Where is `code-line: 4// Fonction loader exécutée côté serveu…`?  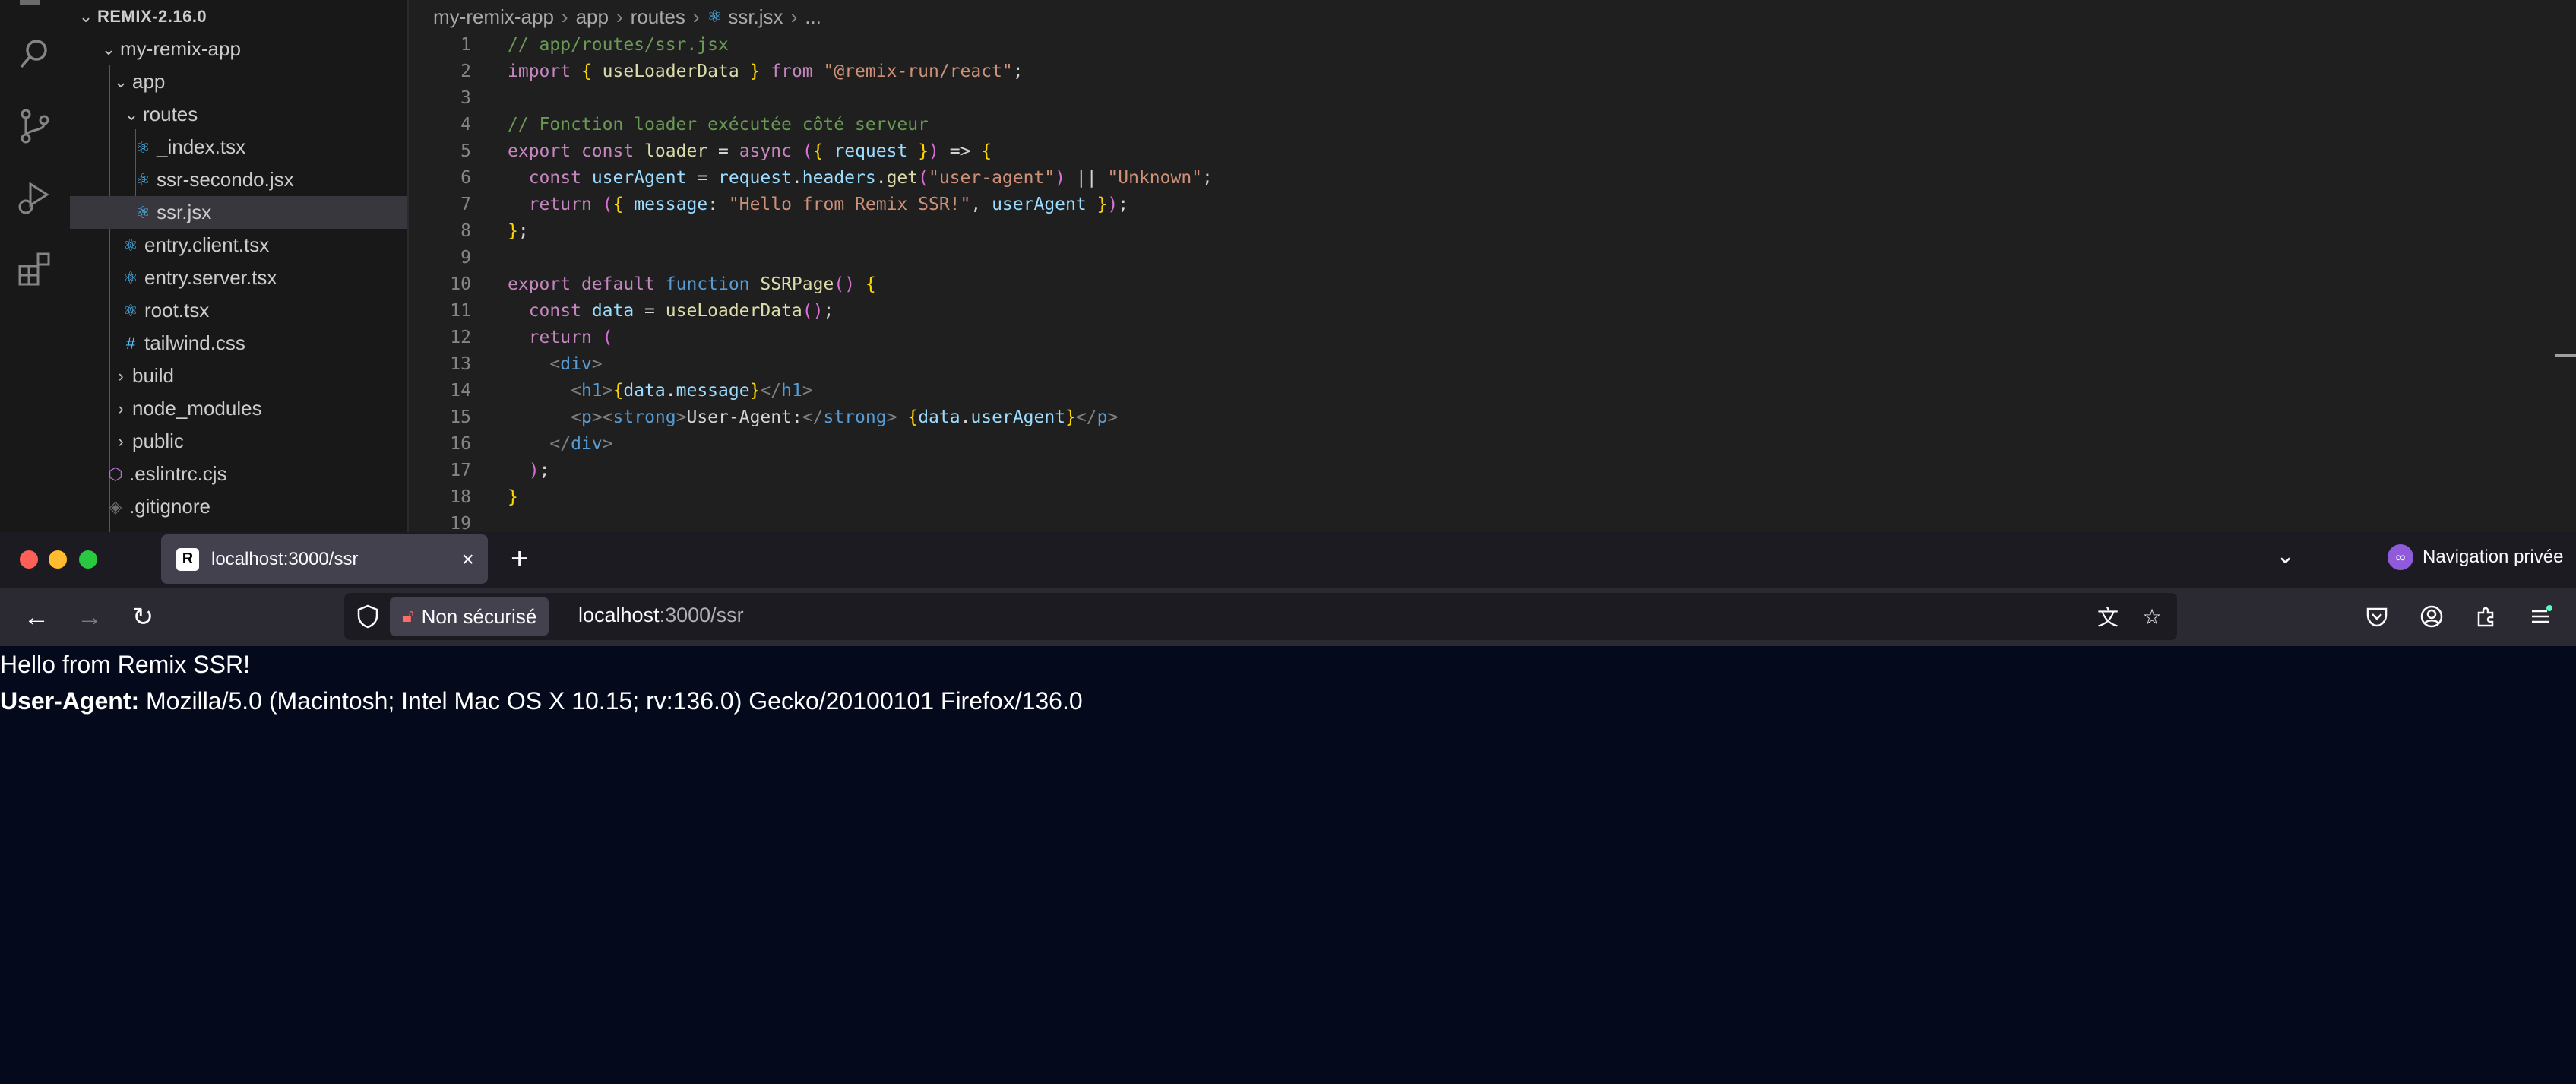 code-line: 4// Fonction loader exécutée côté serveu… is located at coordinates (694, 125).